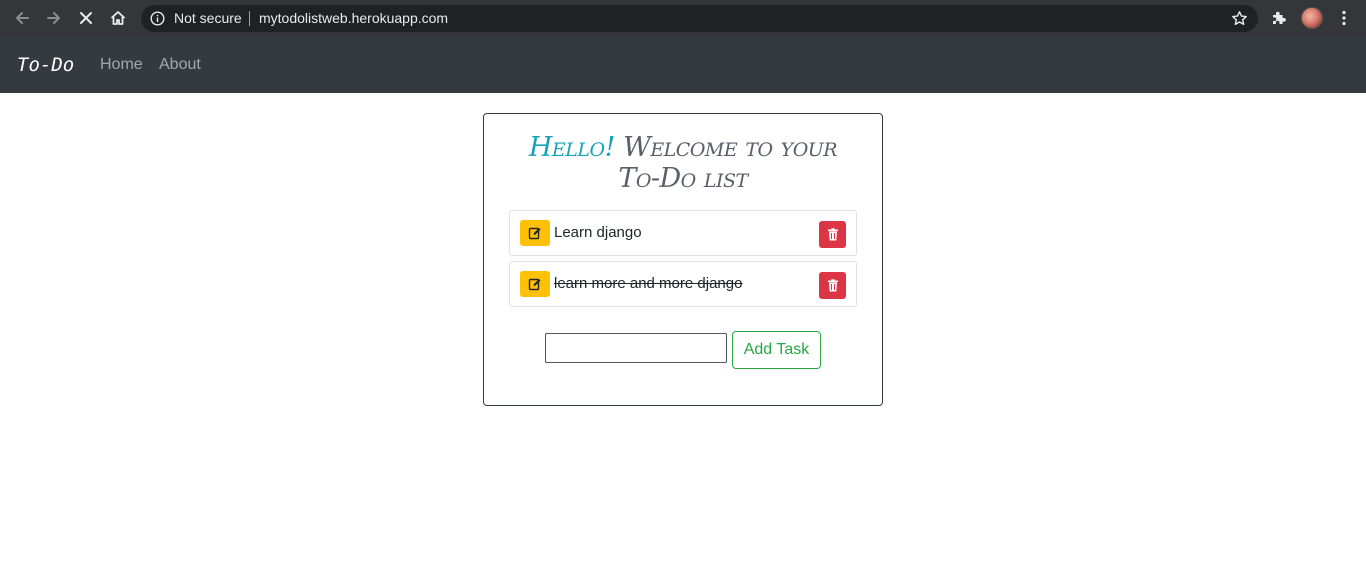 This screenshot has height=587, width=1366. I want to click on new-task-input, so click(636, 348).